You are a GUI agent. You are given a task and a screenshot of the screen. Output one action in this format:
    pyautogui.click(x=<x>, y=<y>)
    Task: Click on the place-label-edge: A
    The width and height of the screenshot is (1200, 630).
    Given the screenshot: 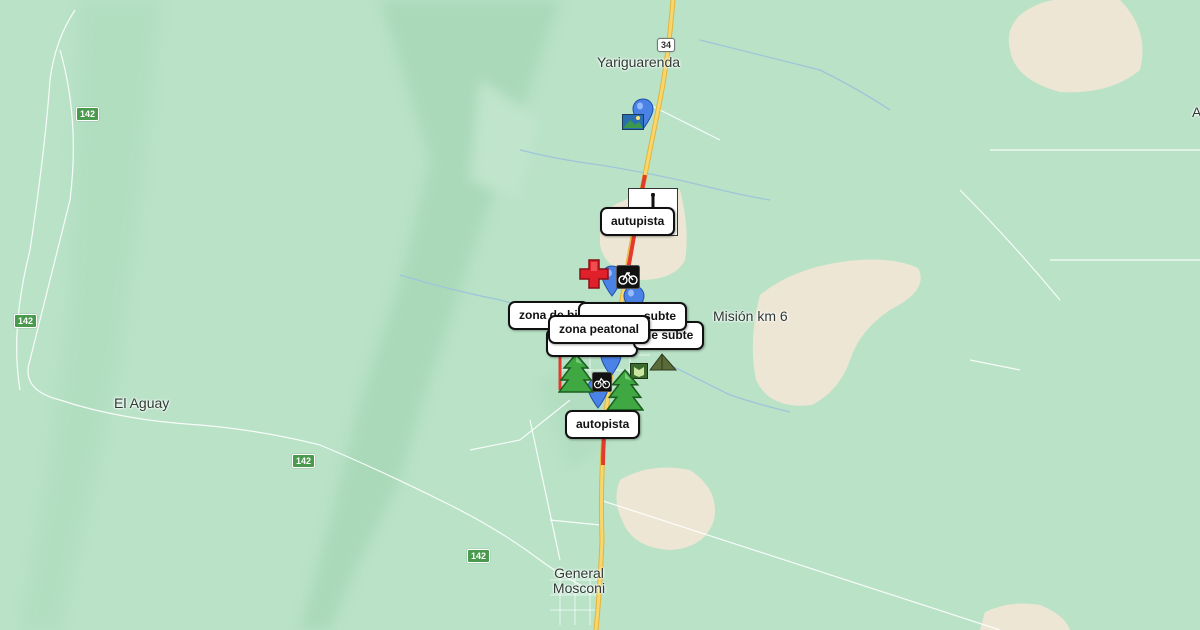 What is the action you would take?
    pyautogui.click(x=1196, y=112)
    